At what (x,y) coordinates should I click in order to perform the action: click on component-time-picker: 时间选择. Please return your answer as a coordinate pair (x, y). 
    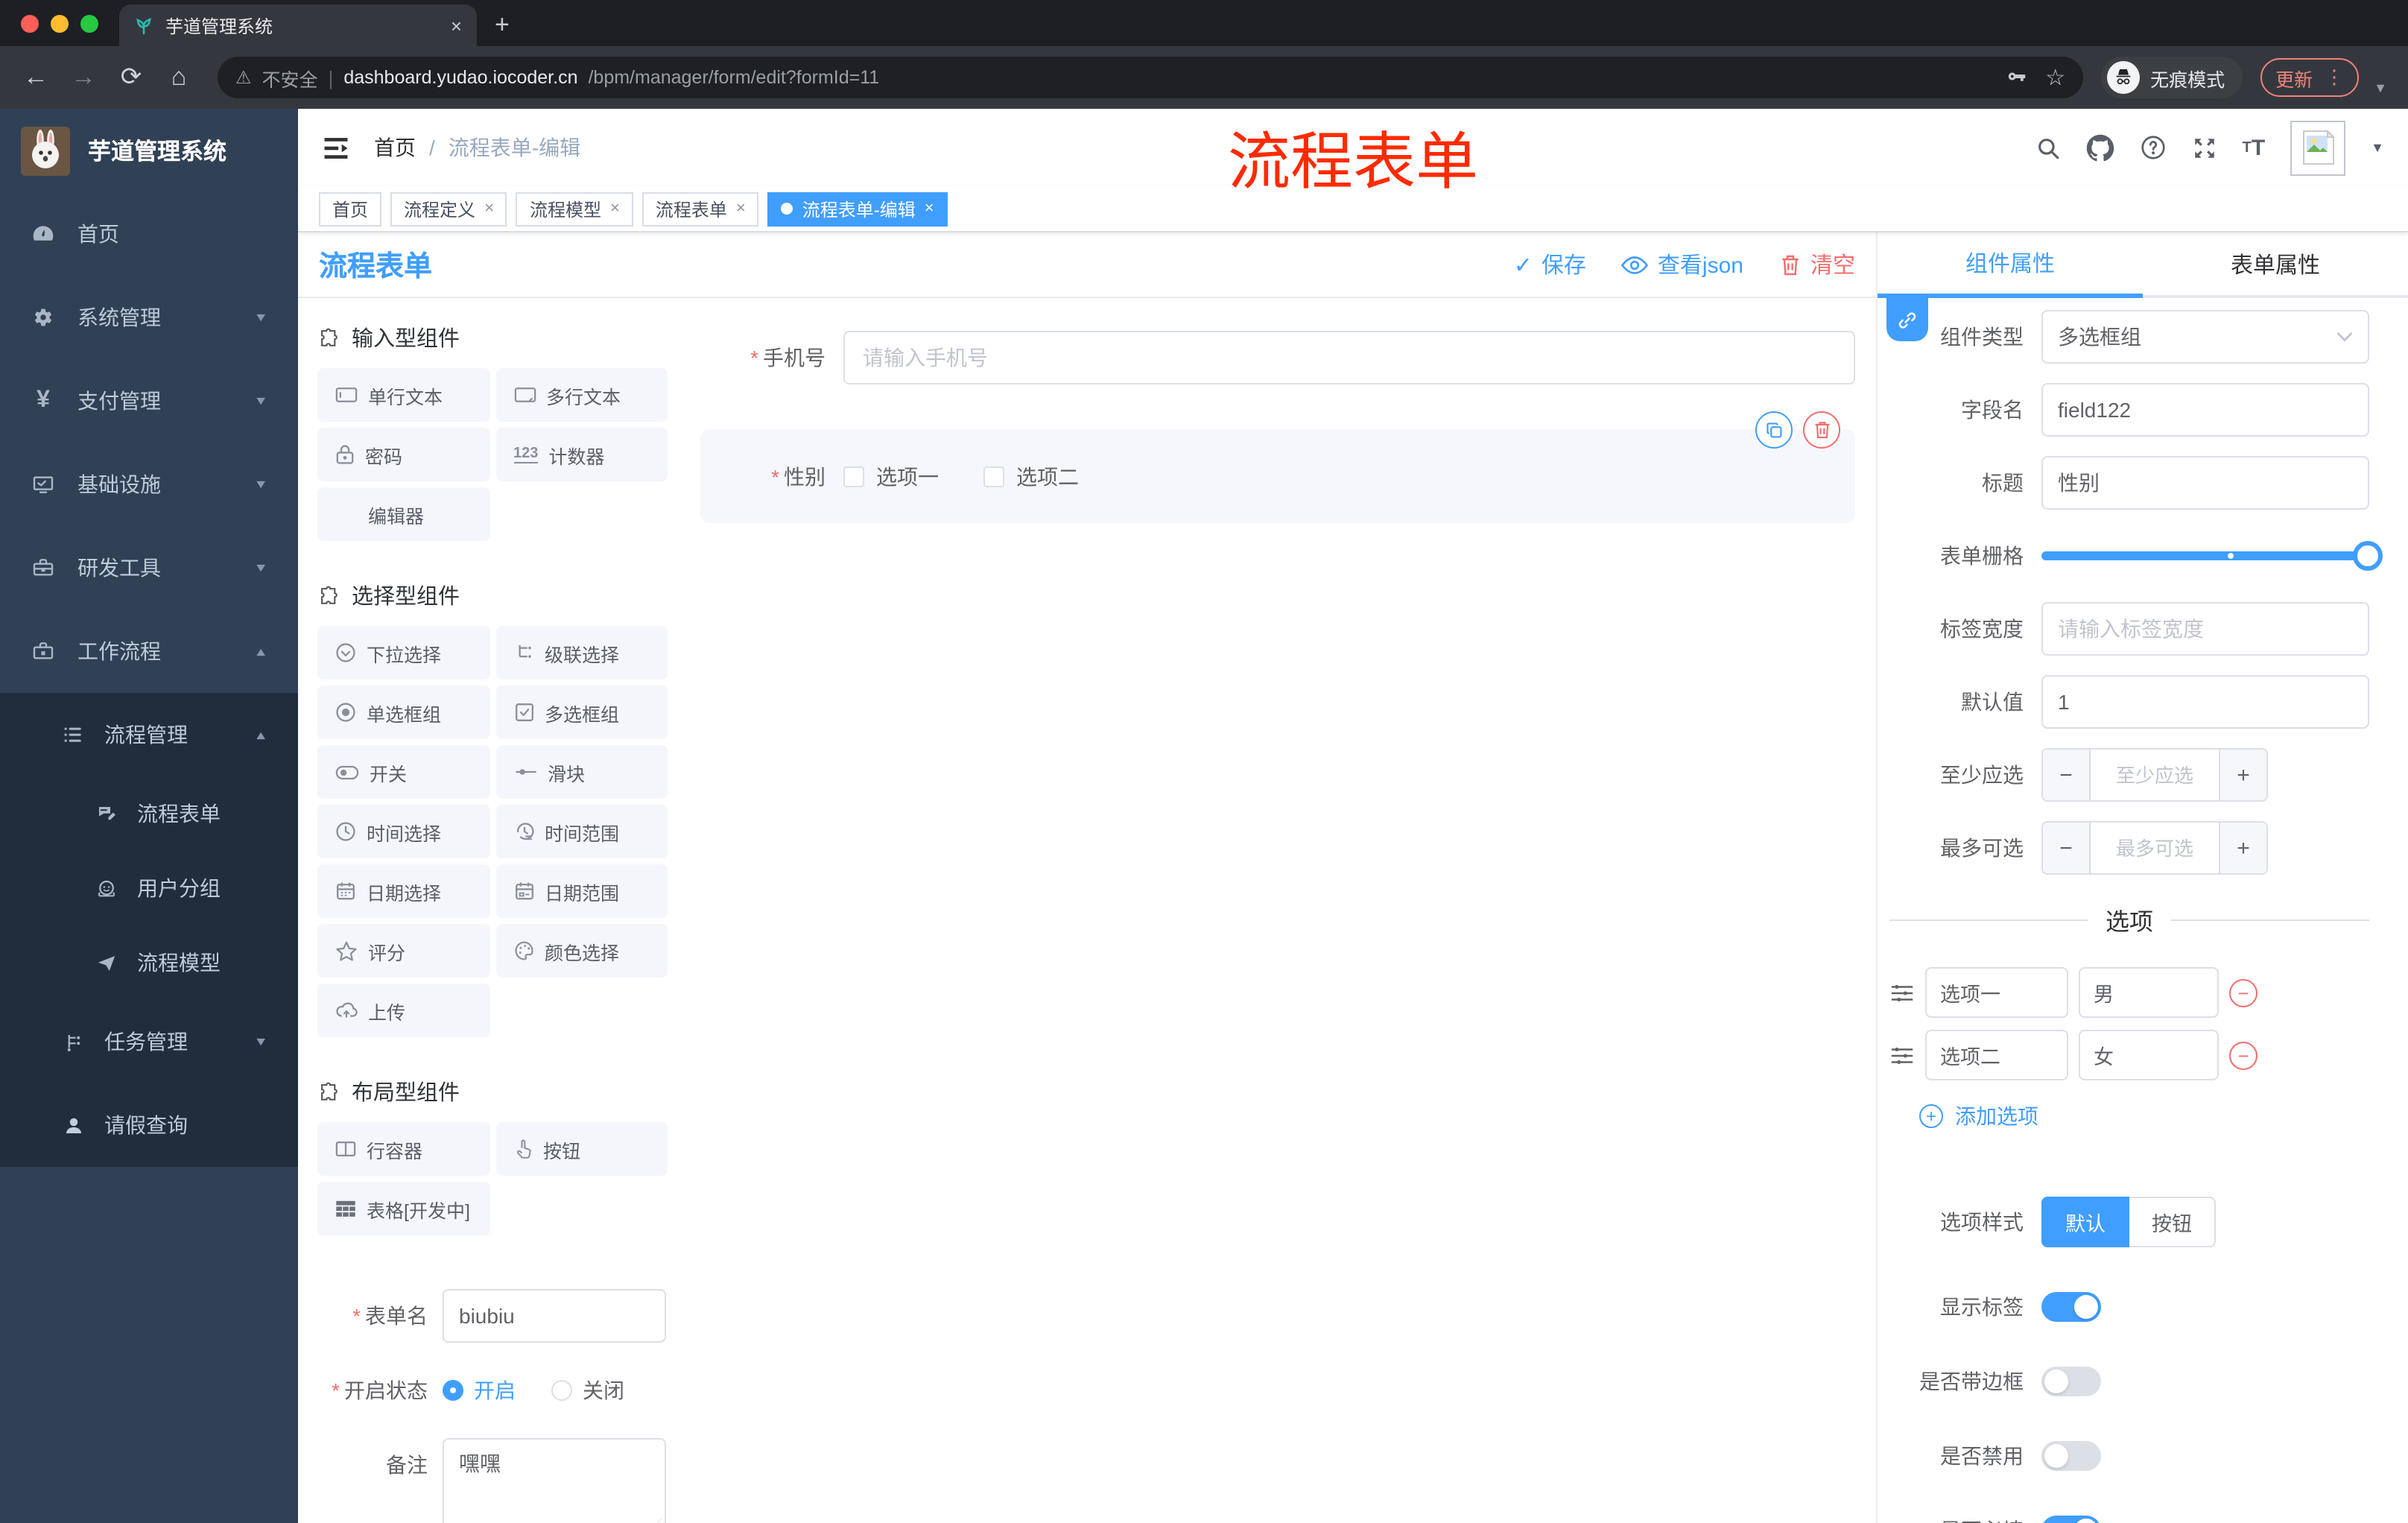
    Looking at the image, I should click on (403, 832).